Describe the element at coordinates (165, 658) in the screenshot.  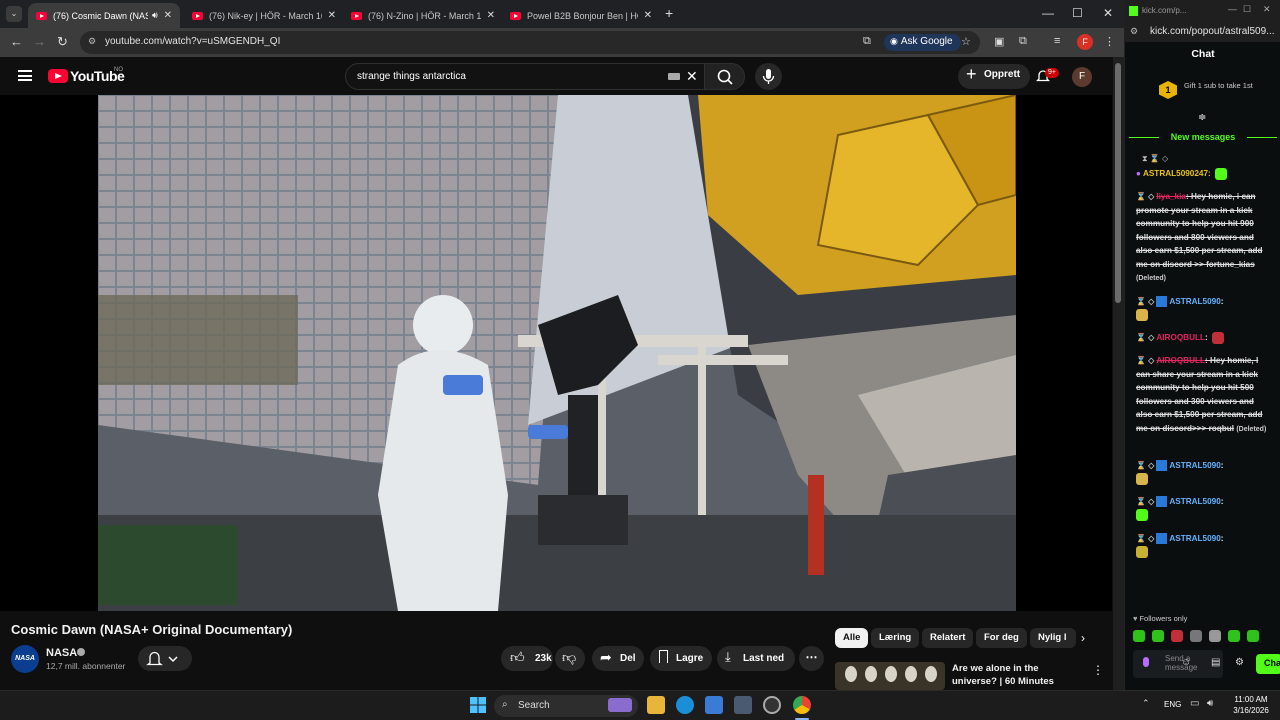
I see `subscription-bell-button` at that location.